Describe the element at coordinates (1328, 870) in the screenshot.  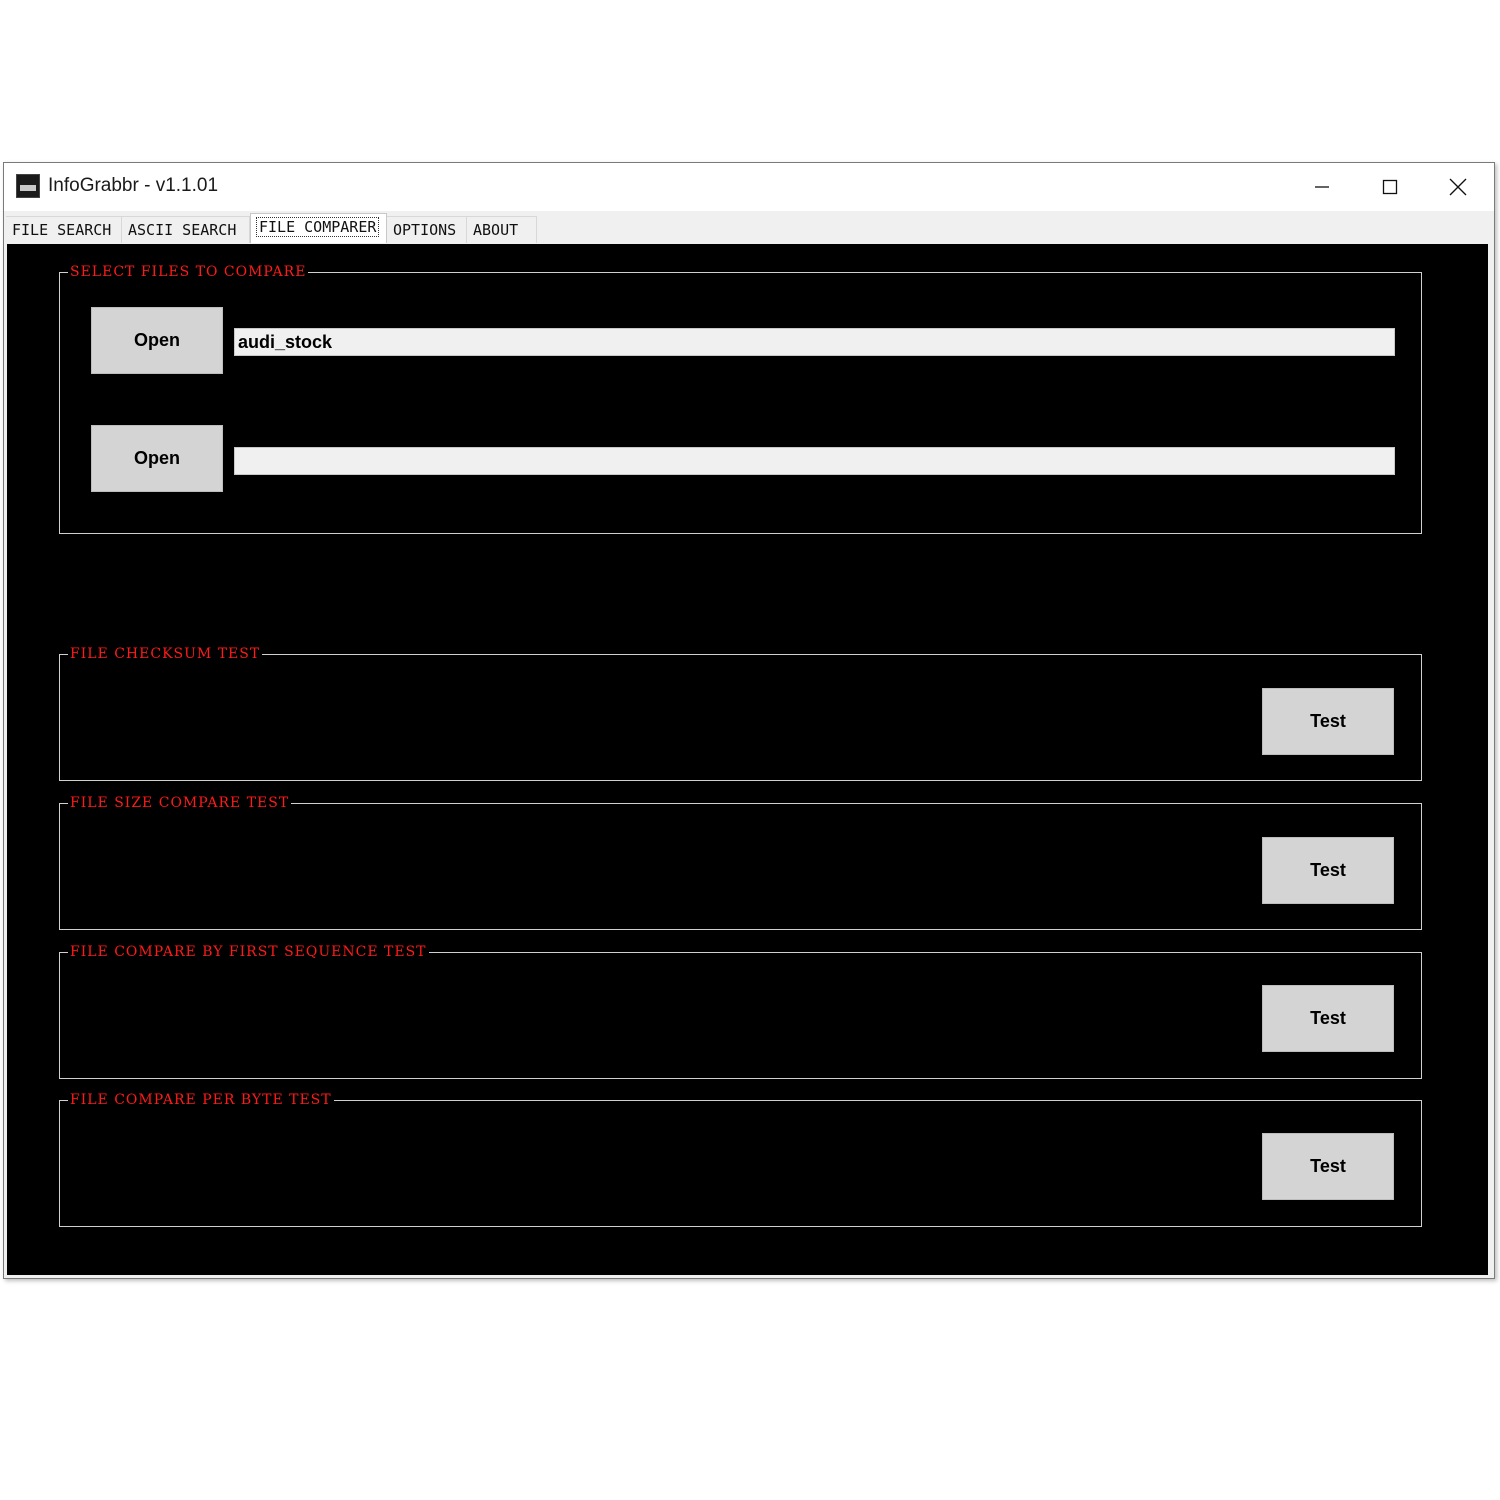
I see `size-compare-test-button: Test` at that location.